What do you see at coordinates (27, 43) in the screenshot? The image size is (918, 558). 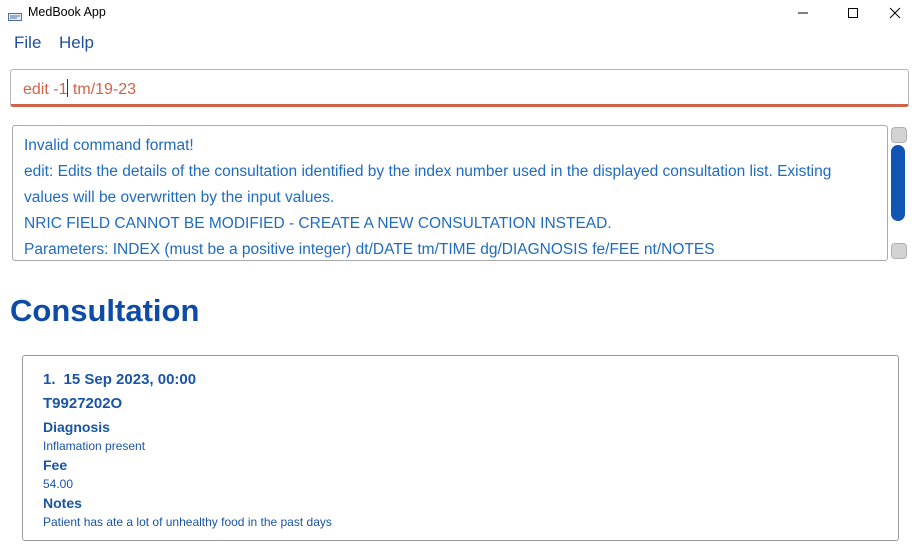 I see `menu-file: File` at bounding box center [27, 43].